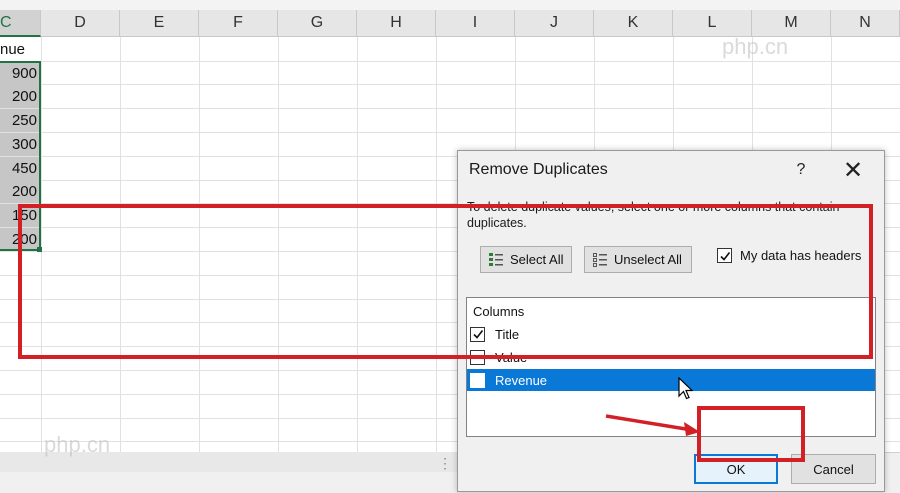 This screenshot has width=900, height=493. I want to click on column-header-g: G, so click(317, 23).